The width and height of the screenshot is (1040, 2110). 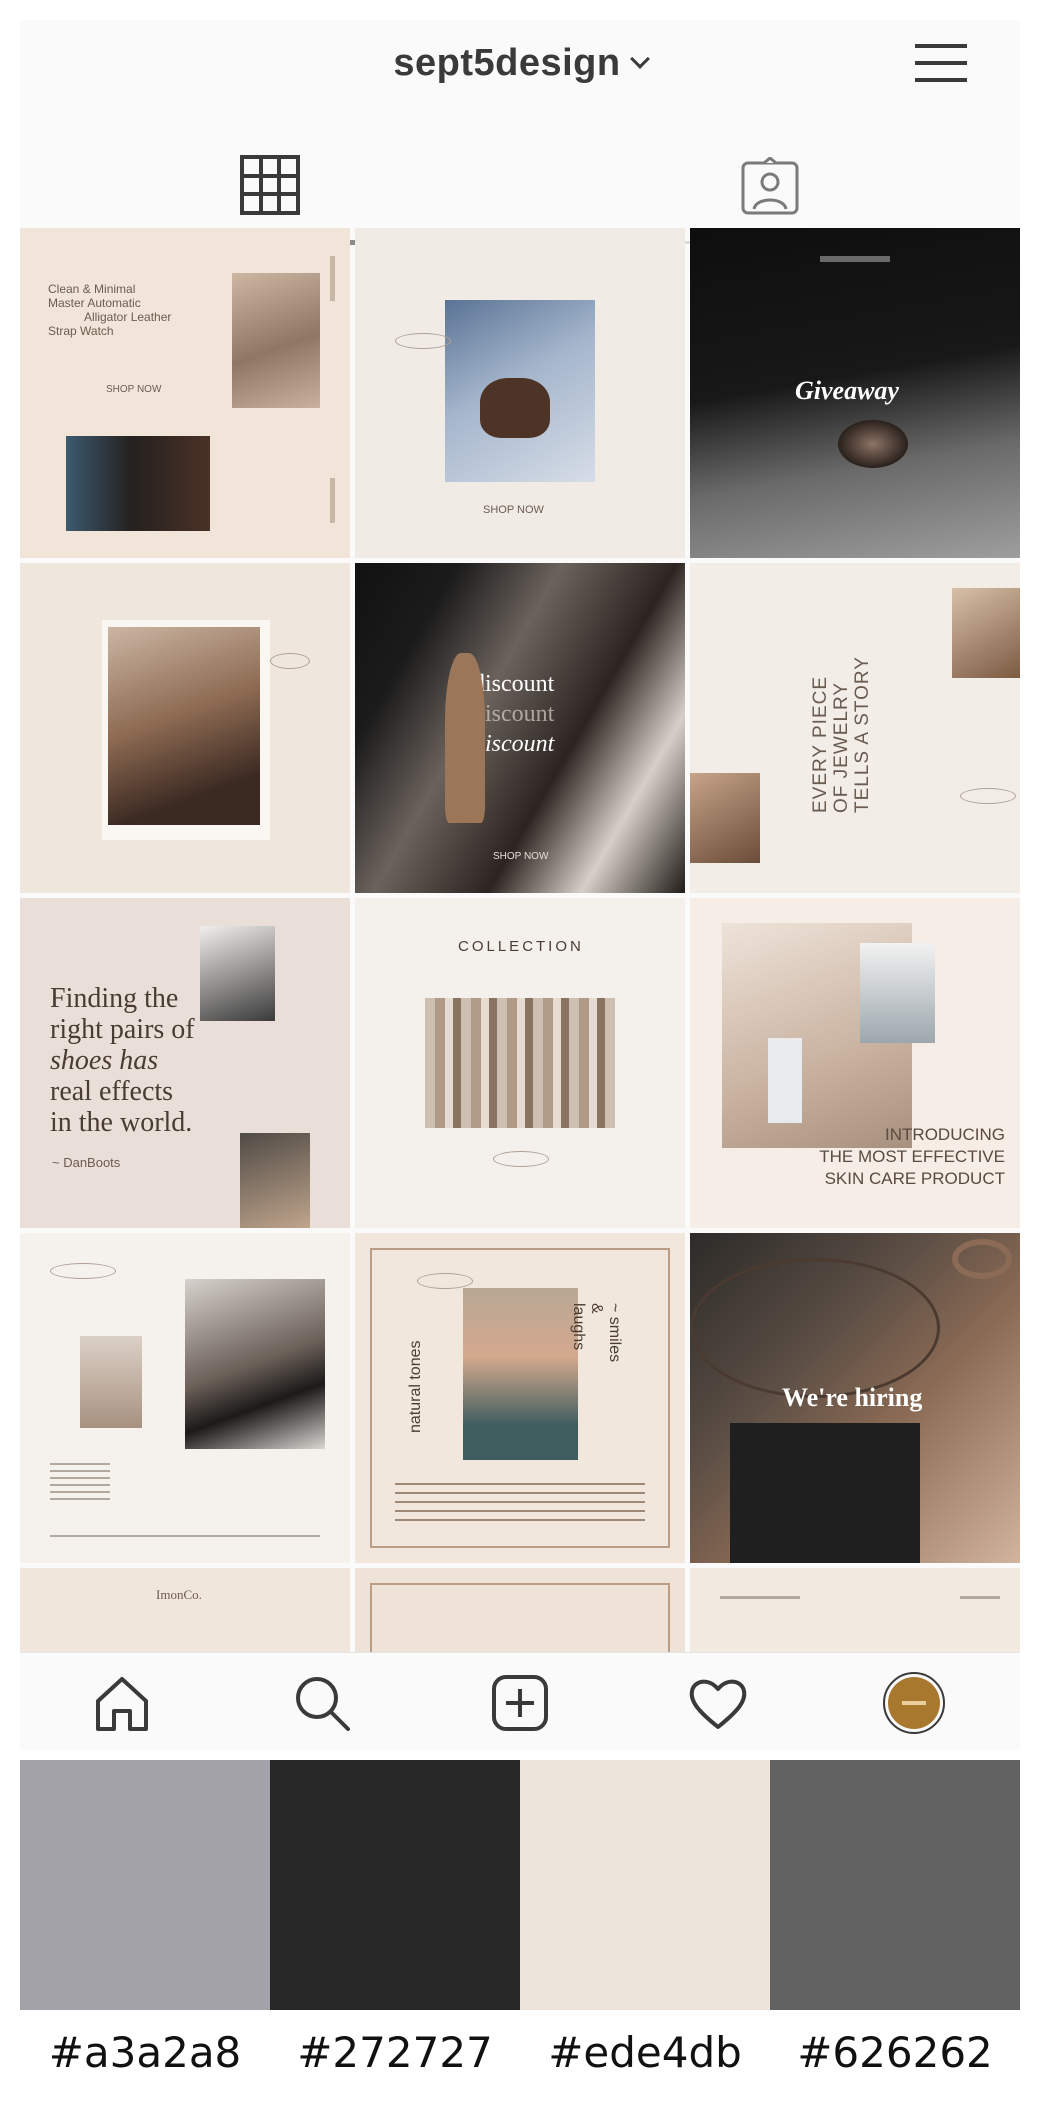 I want to click on divider-line, so click(x=185, y=1536).